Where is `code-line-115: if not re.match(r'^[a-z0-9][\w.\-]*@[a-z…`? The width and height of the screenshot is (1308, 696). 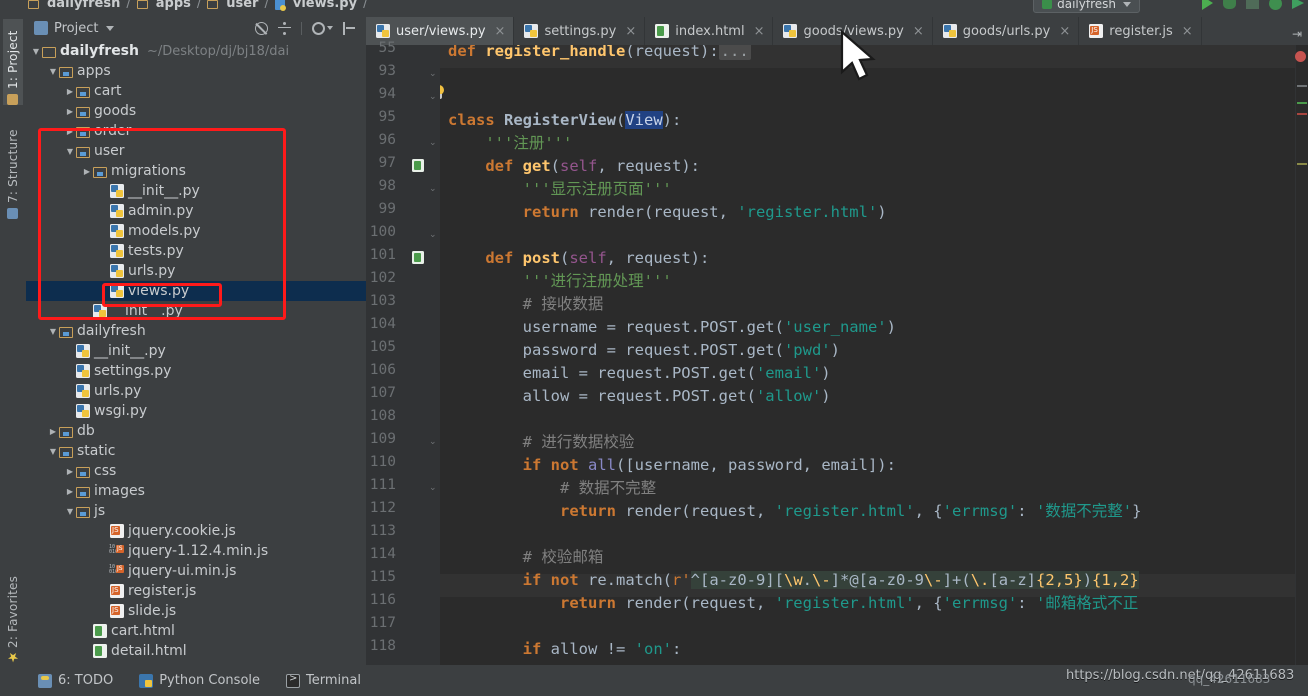
code-line-115: if not re.match(r'^[a-z0-9][\w.\-]*@[a-z… is located at coordinates (793, 580).